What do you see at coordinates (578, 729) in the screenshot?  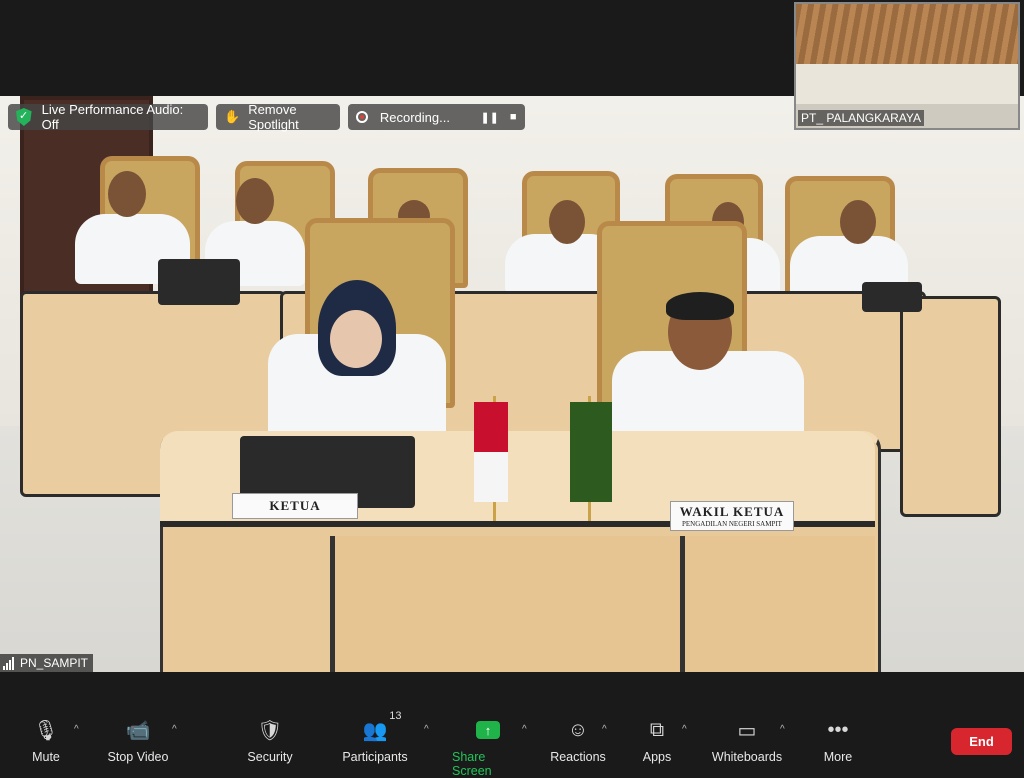 I see `smiley-icon: ☺` at bounding box center [578, 729].